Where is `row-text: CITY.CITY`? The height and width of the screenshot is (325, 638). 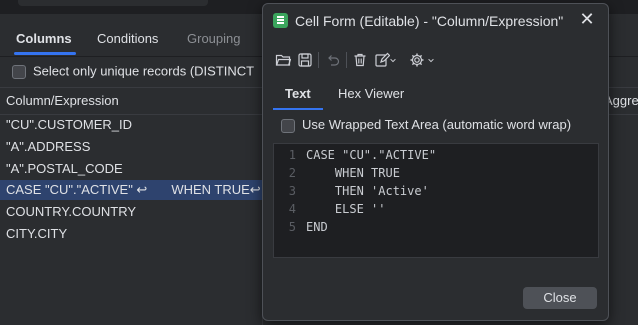 row-text: CITY.CITY is located at coordinates (37, 233).